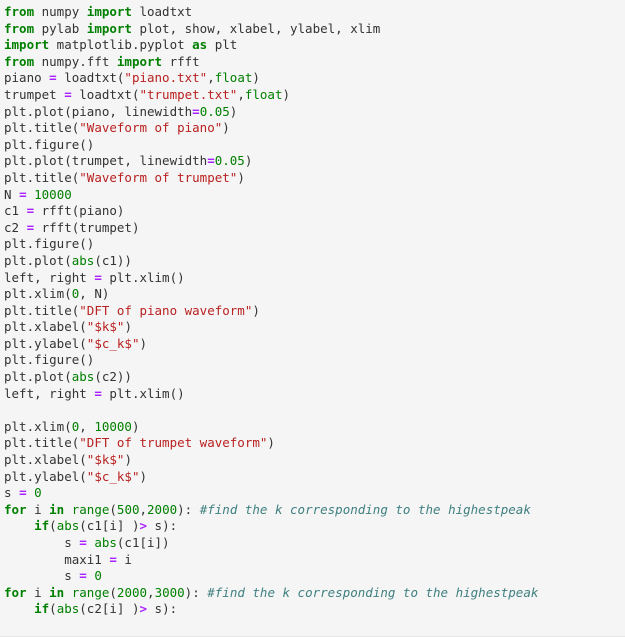 Image resolution: width=625 pixels, height=637 pixels. Describe the element at coordinates (314, 460) in the screenshot. I see `code-line: plt.xlabel("$k$")` at that location.